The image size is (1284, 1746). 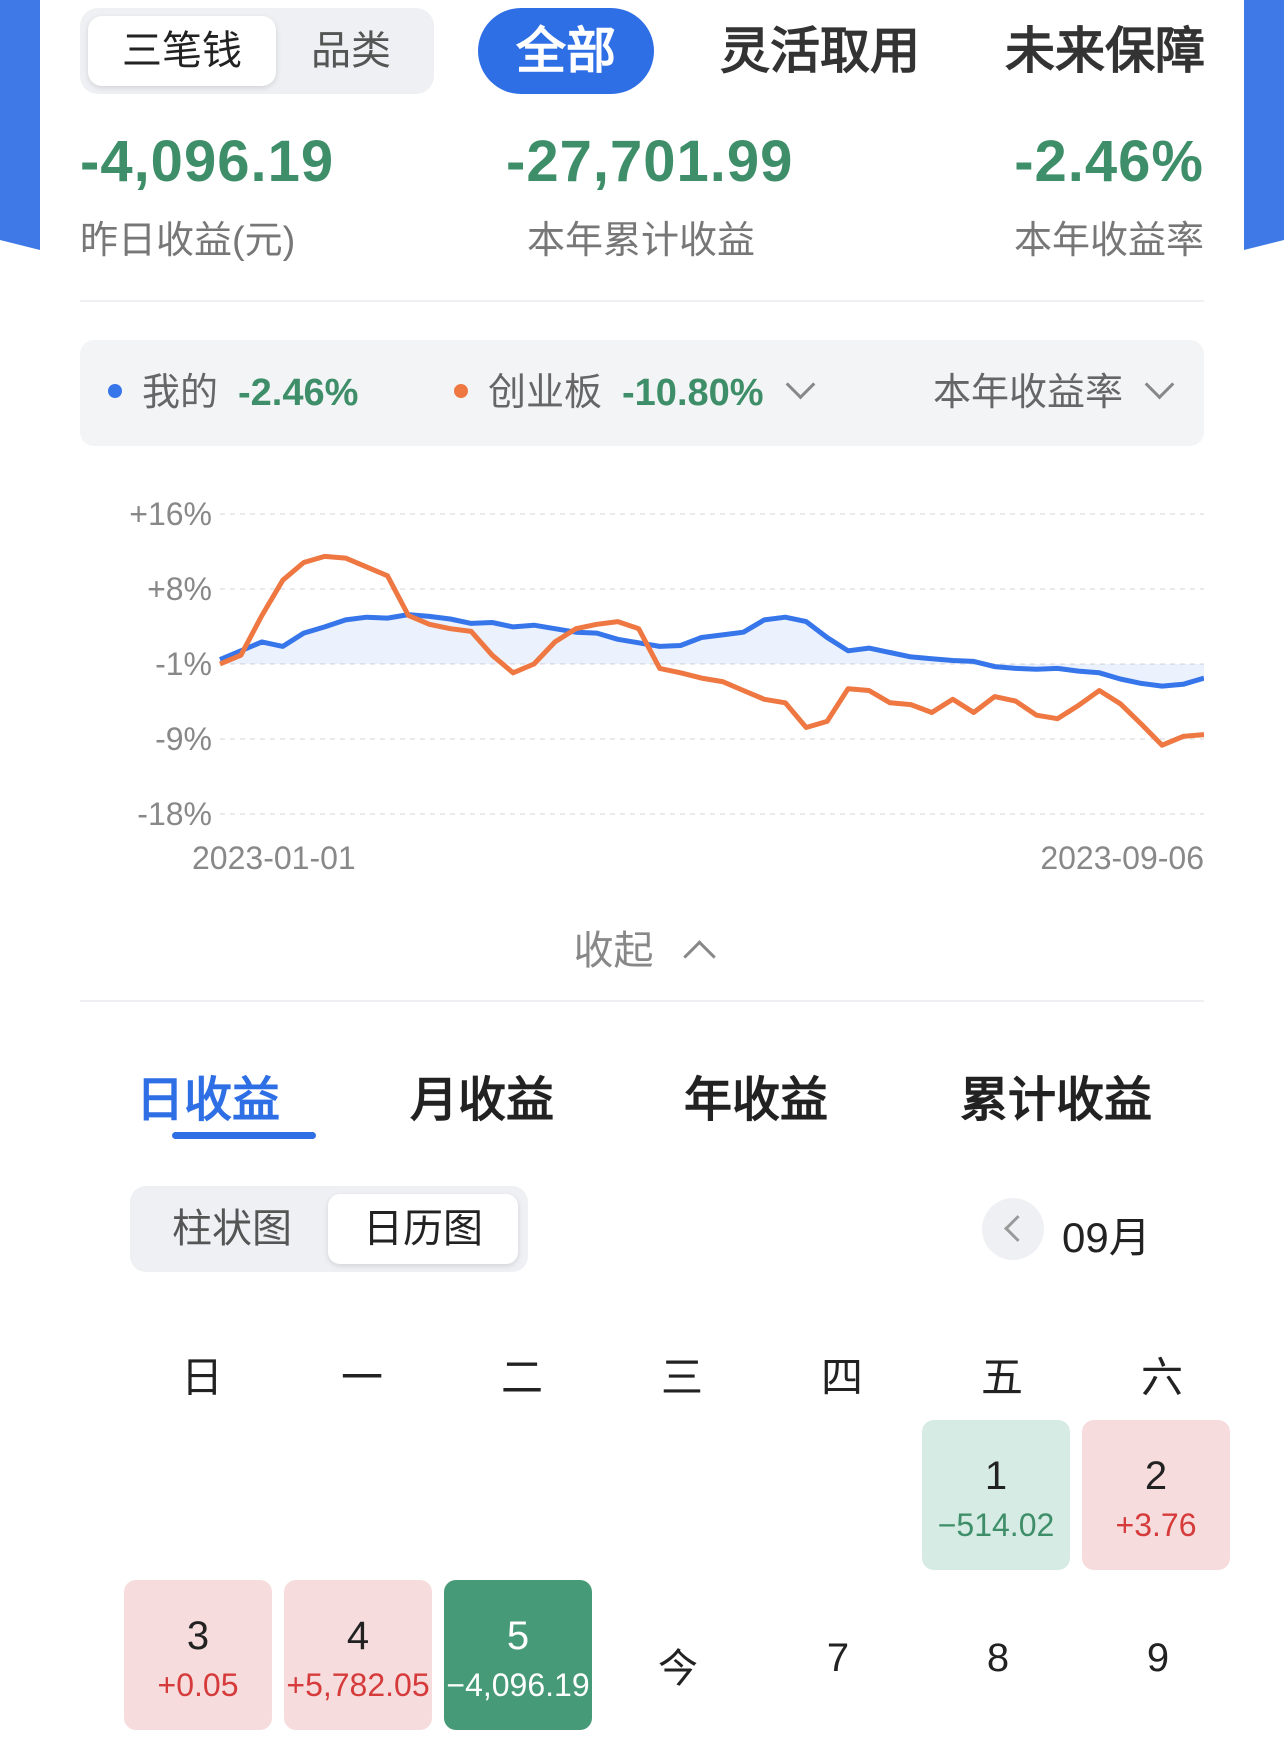 I want to click on top-switch: 三笔钱 品类, so click(x=257, y=51).